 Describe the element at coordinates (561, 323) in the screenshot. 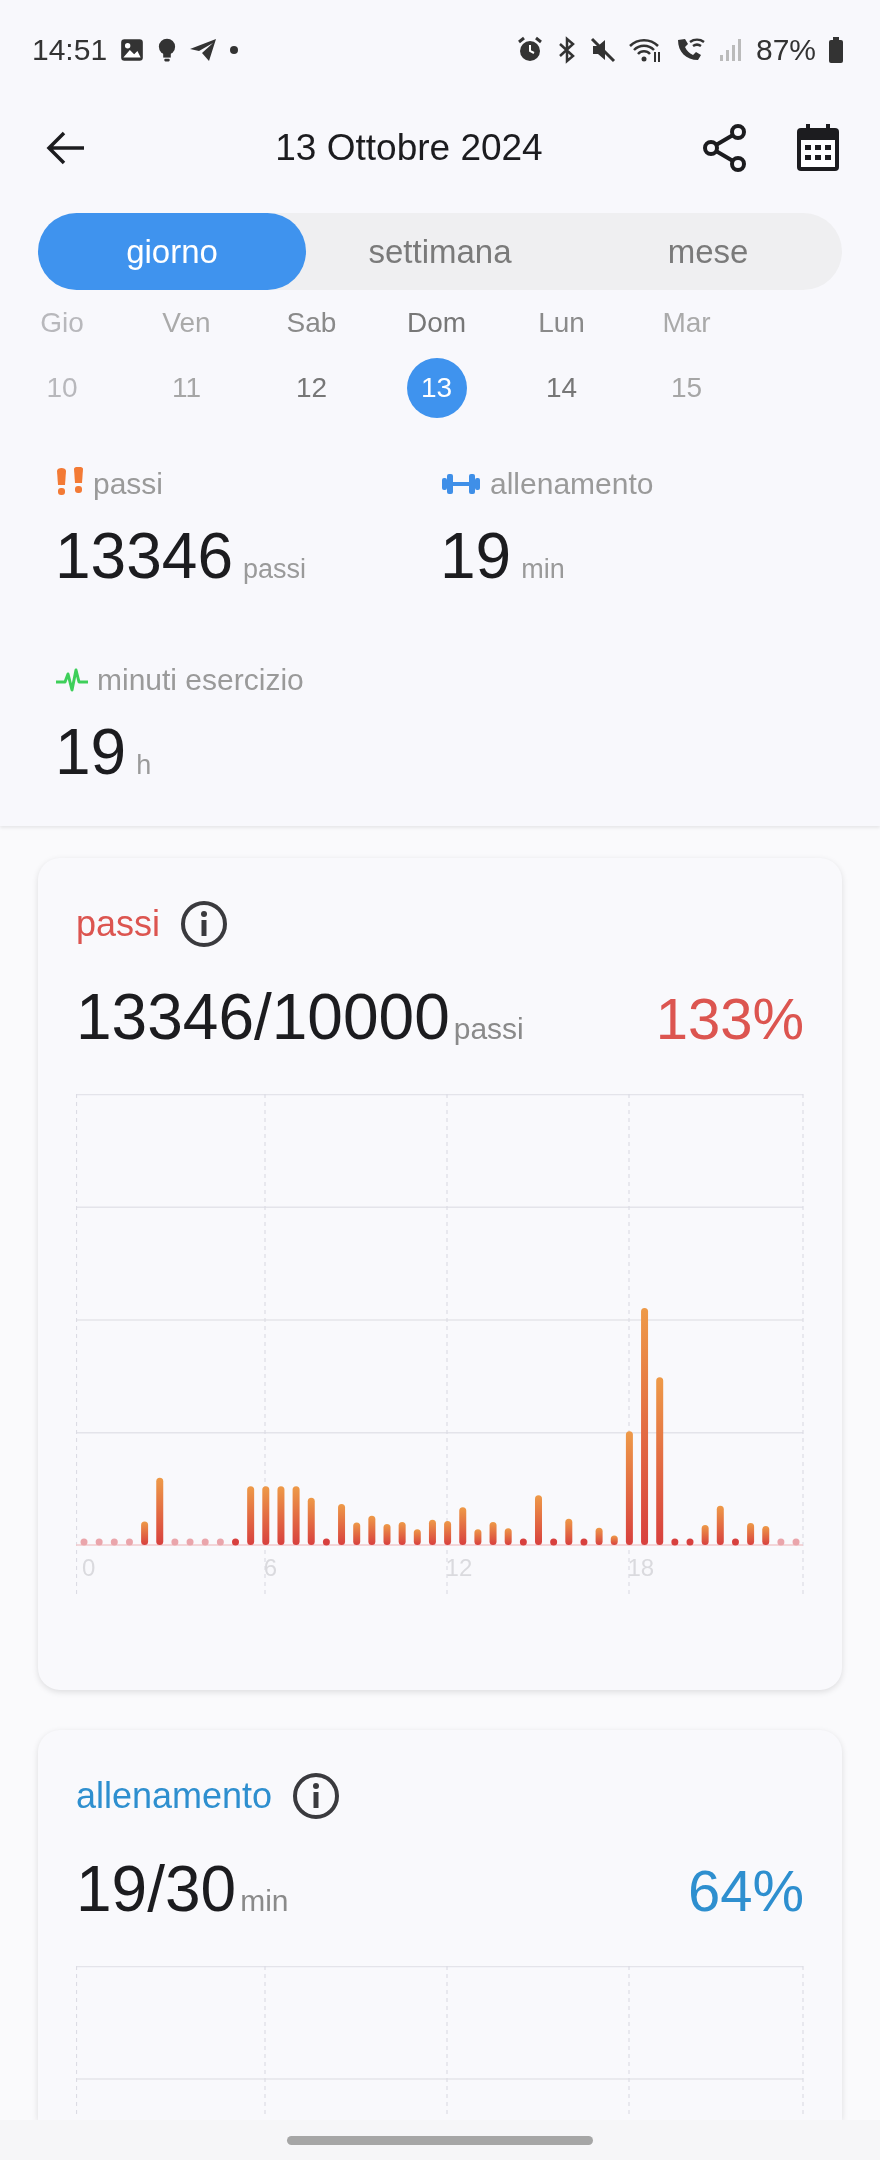

I see `weekday-label: Lun` at that location.